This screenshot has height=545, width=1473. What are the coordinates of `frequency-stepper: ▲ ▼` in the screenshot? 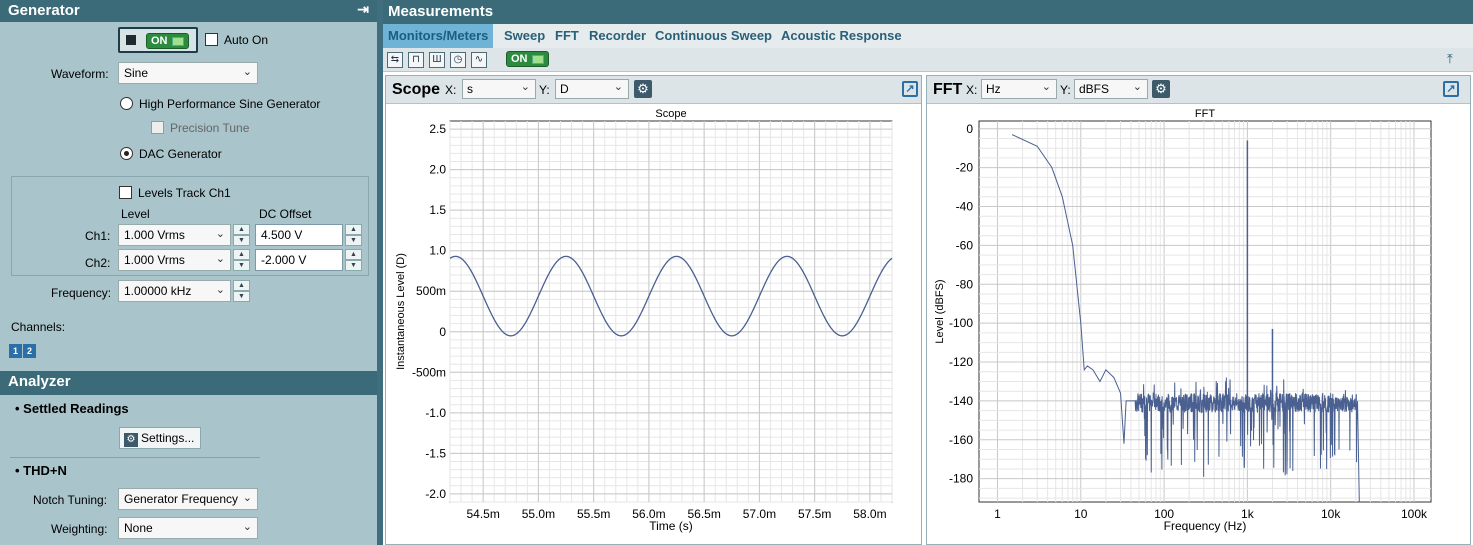 It's located at (241, 291).